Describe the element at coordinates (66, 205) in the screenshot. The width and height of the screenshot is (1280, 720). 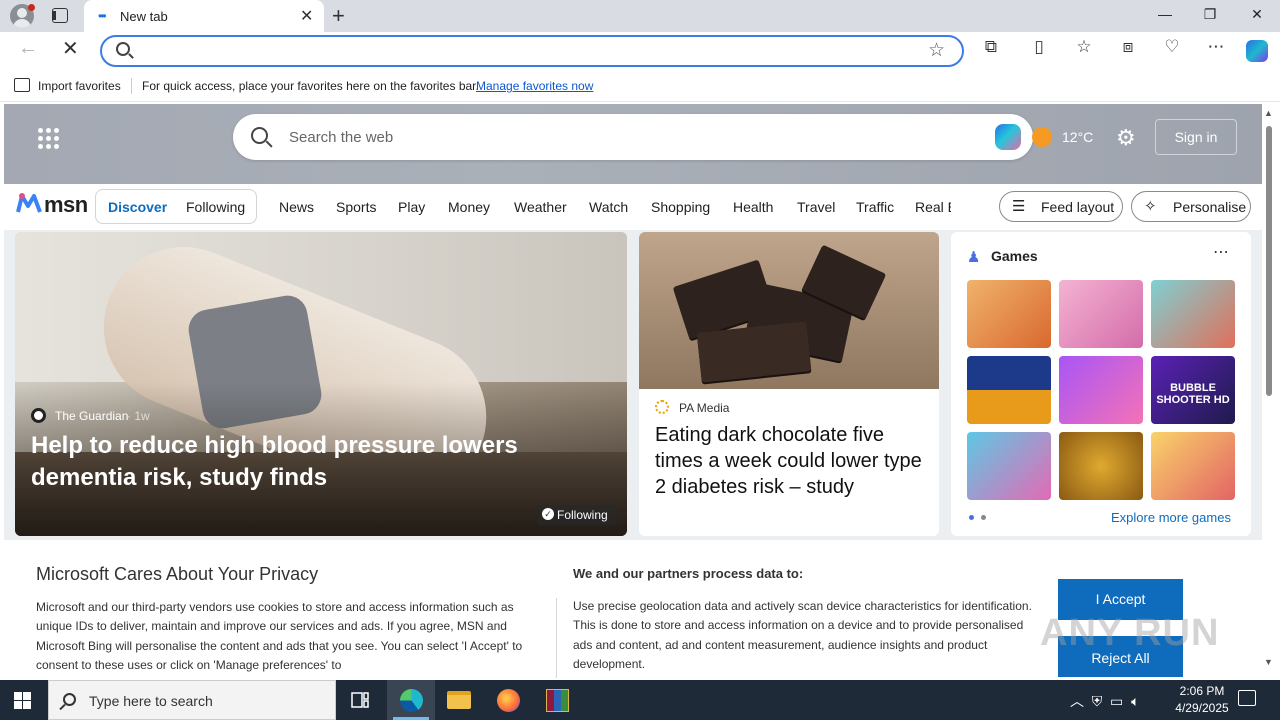
I see `msn-logo-text: msn` at that location.